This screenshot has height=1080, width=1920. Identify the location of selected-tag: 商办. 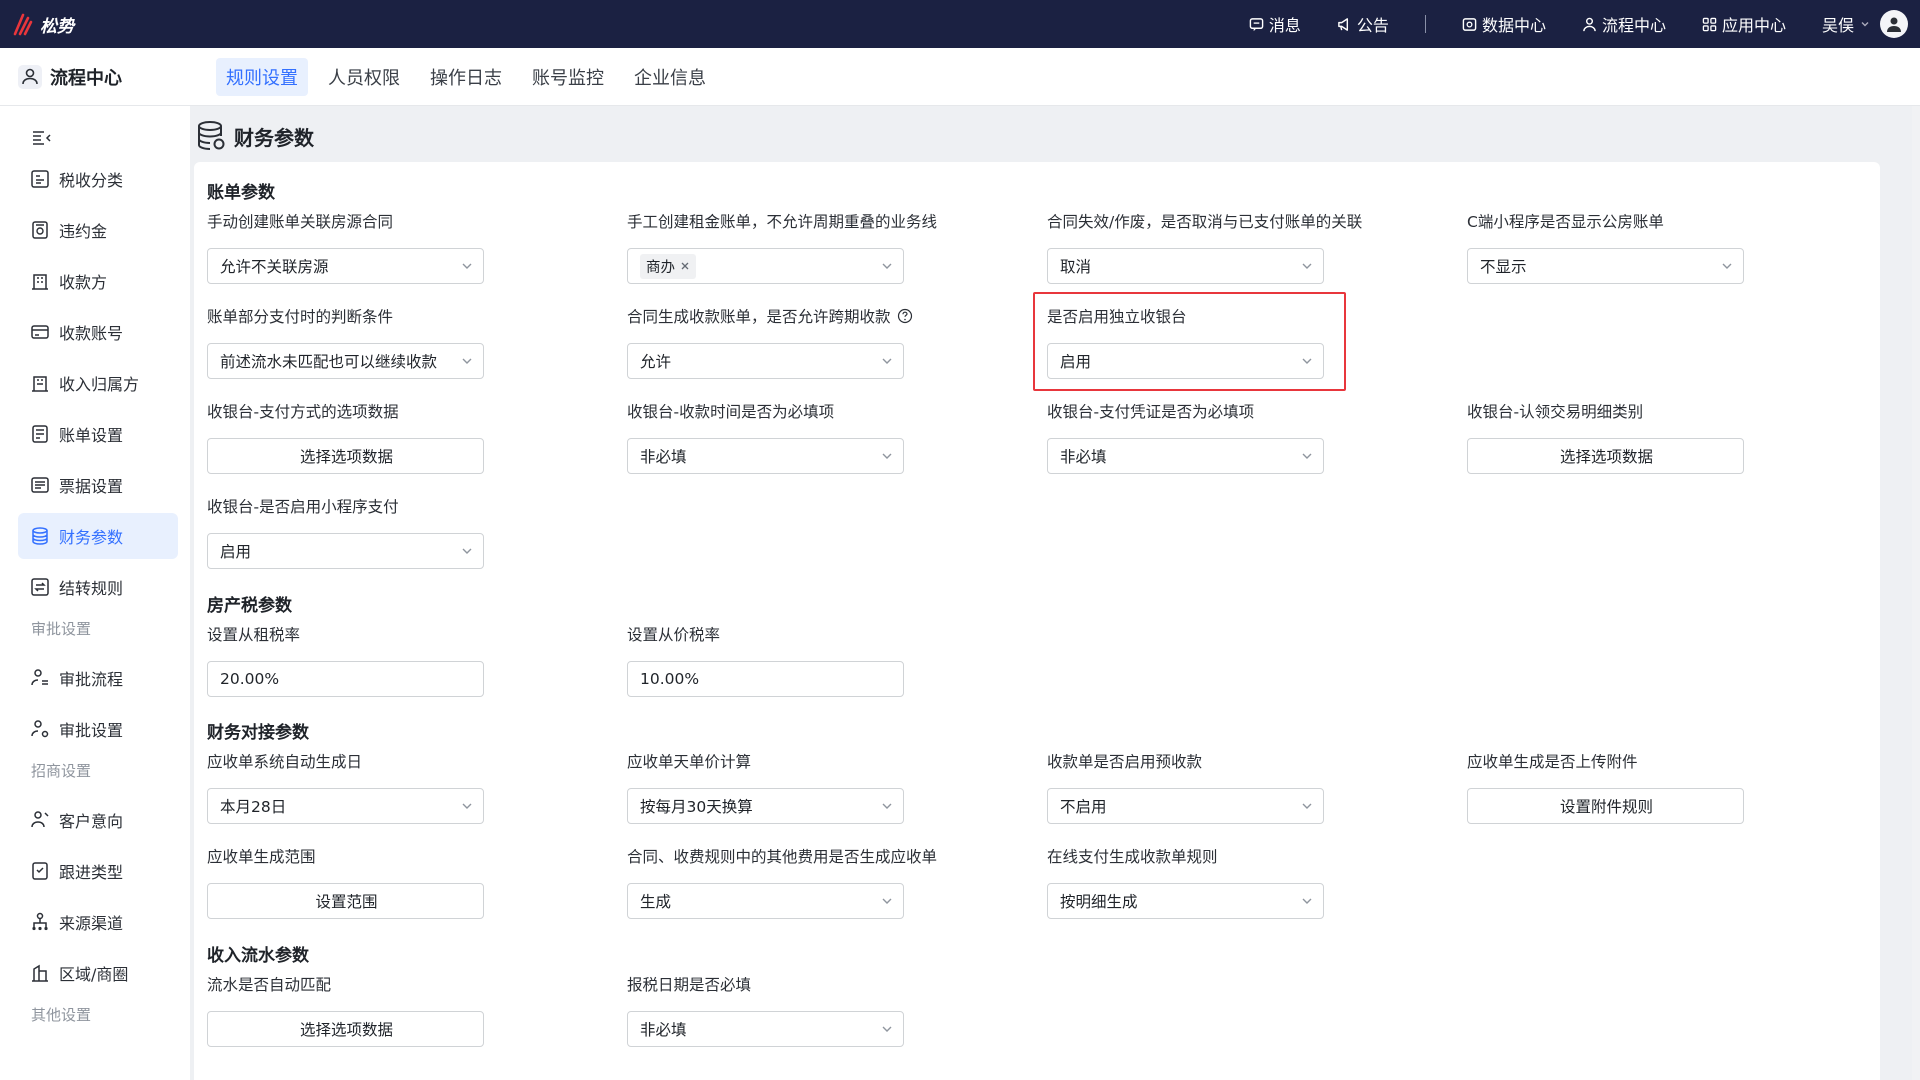
(668, 266).